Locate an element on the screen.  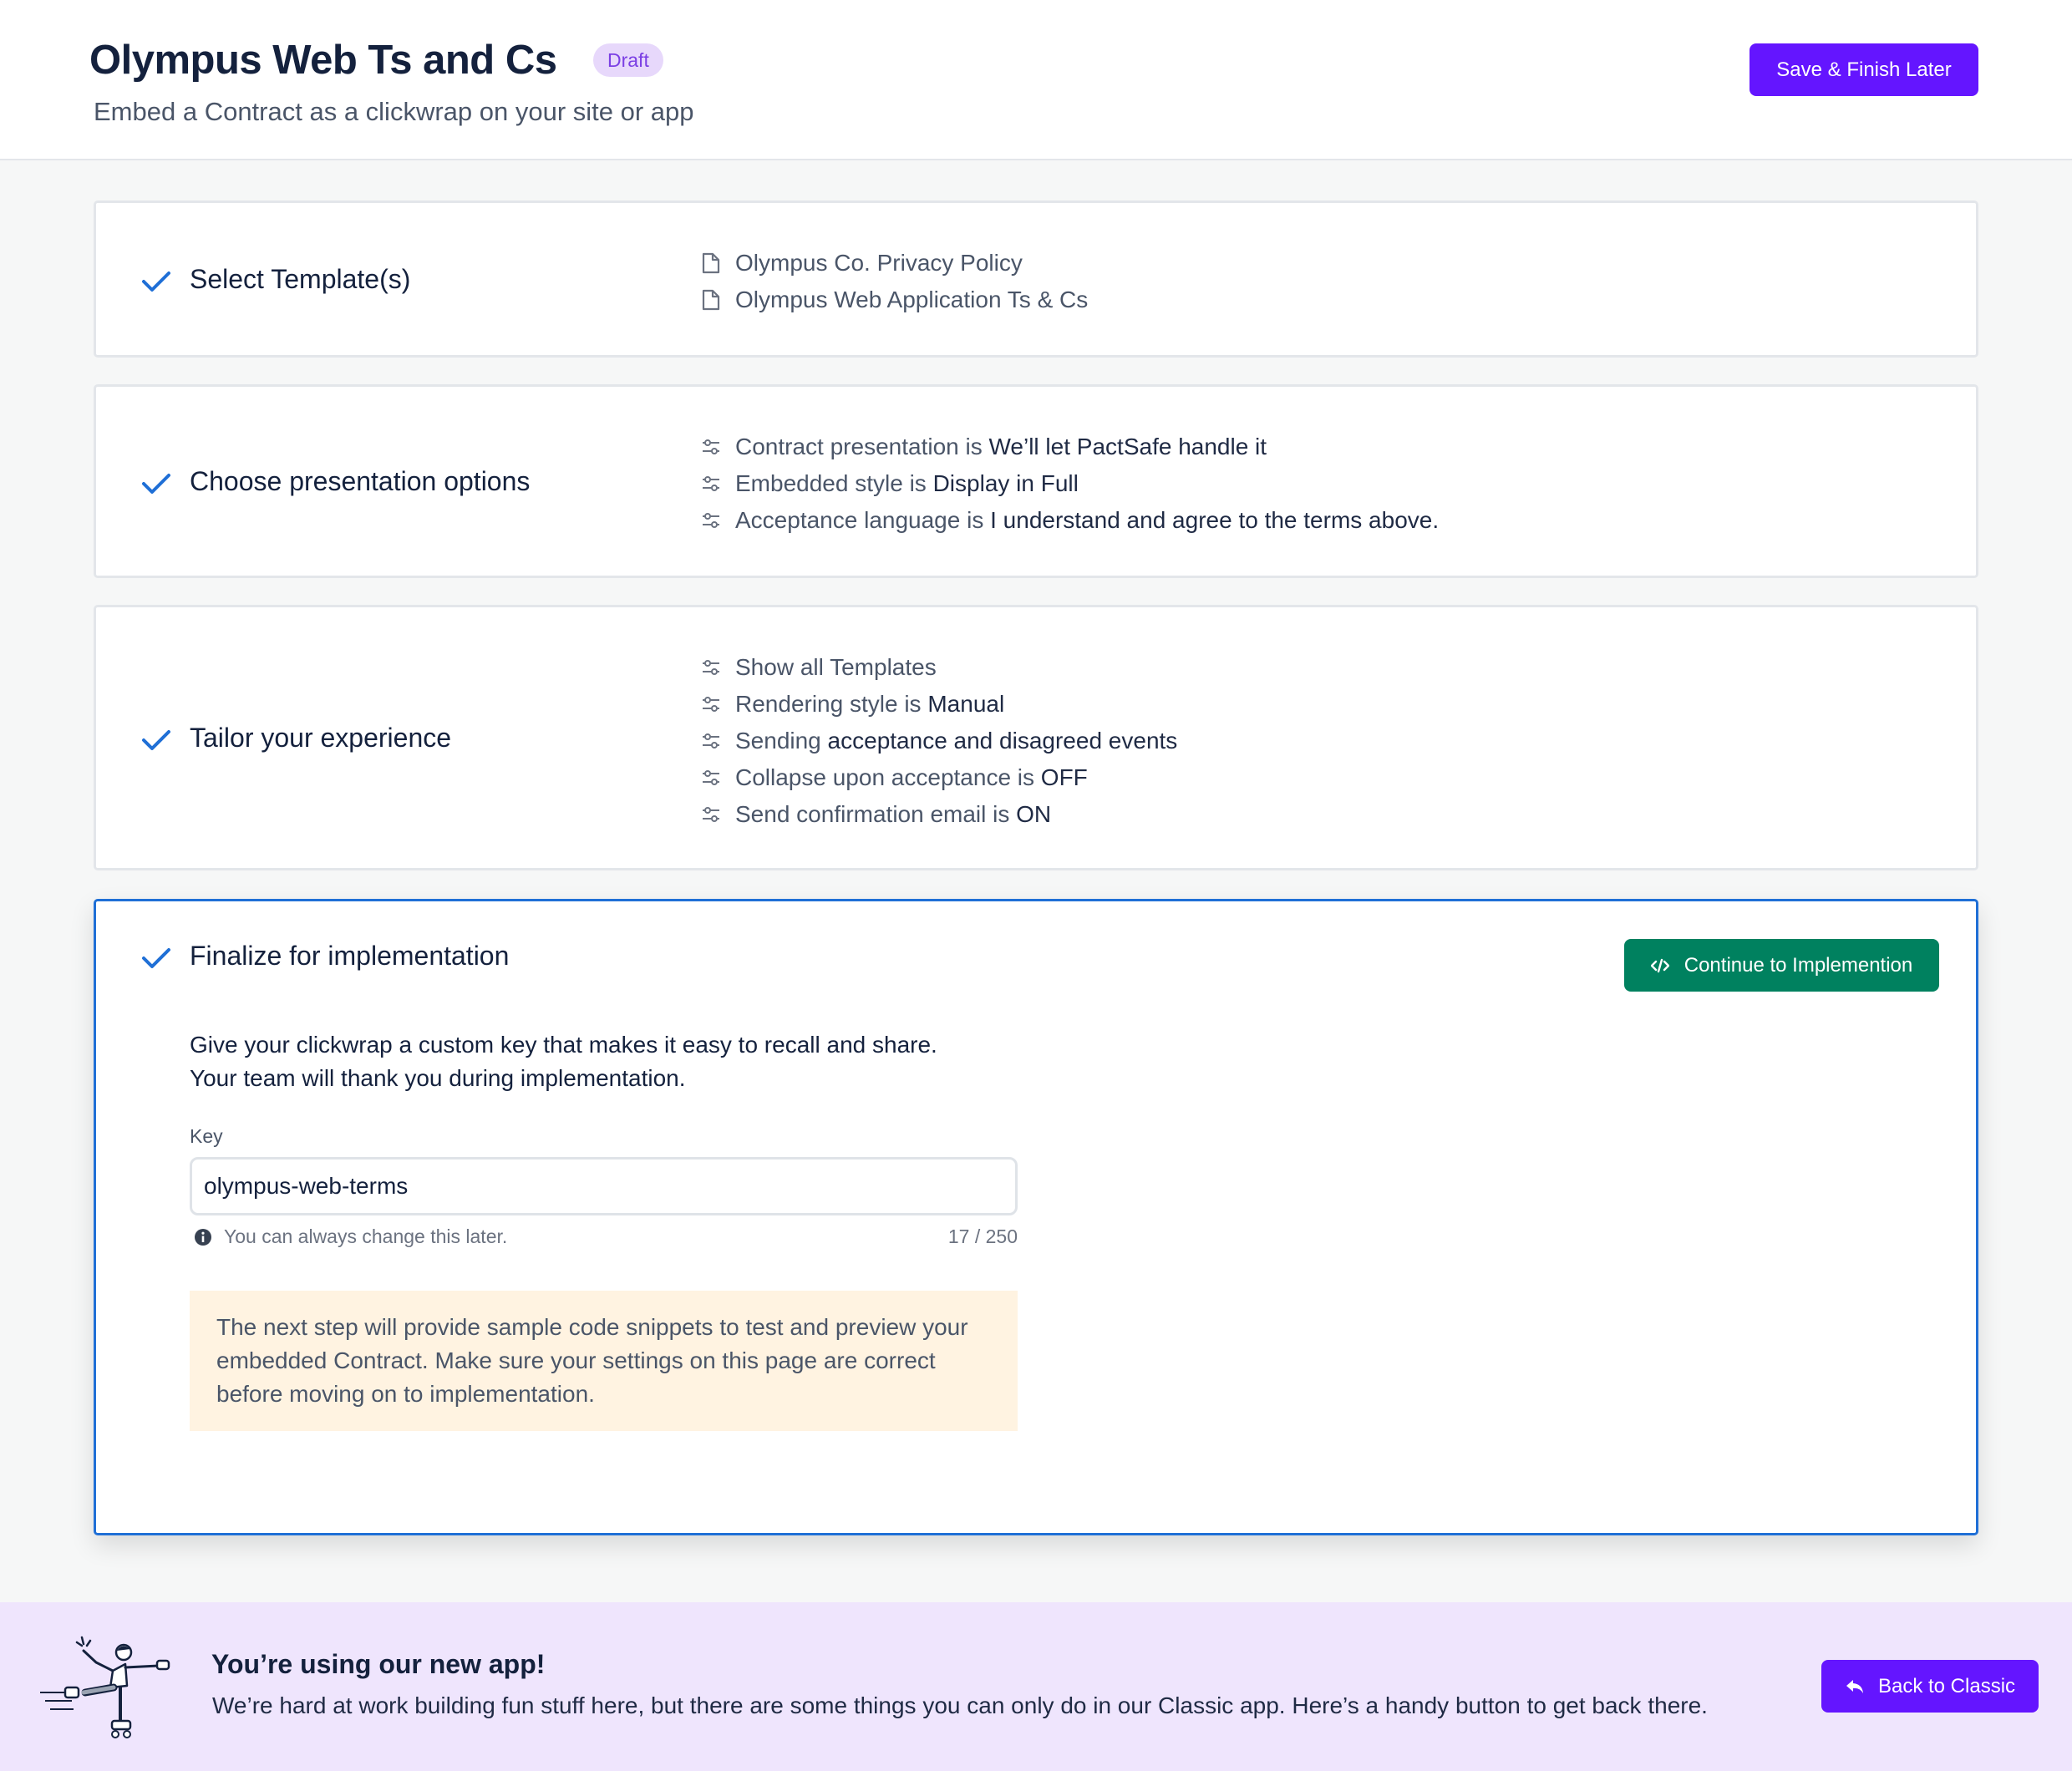
template-name: Olympus Co. Privacy Policy is located at coordinates (879, 263).